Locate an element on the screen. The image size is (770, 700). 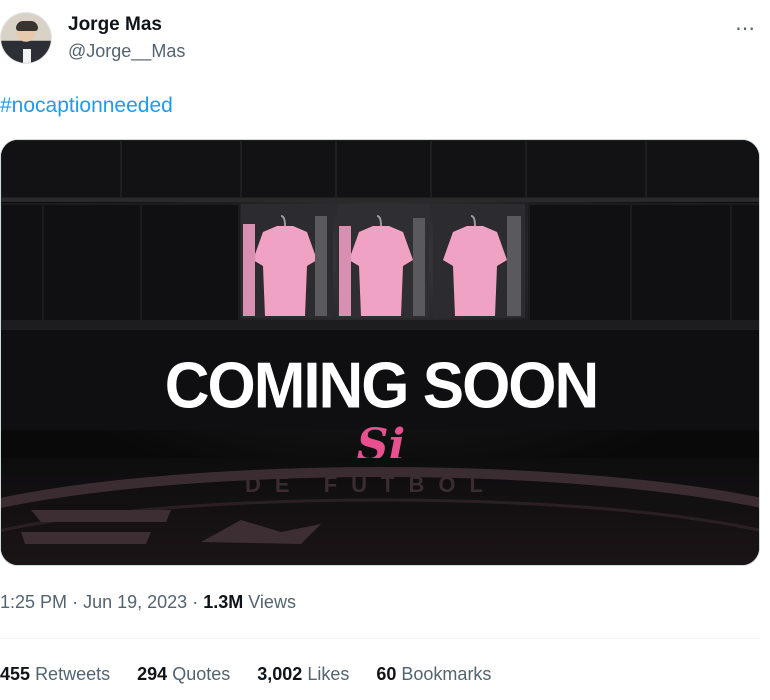
tweet-meta: 1:25 PM · Jun 19, 2023 · 1.3M Views is located at coordinates (148, 602).